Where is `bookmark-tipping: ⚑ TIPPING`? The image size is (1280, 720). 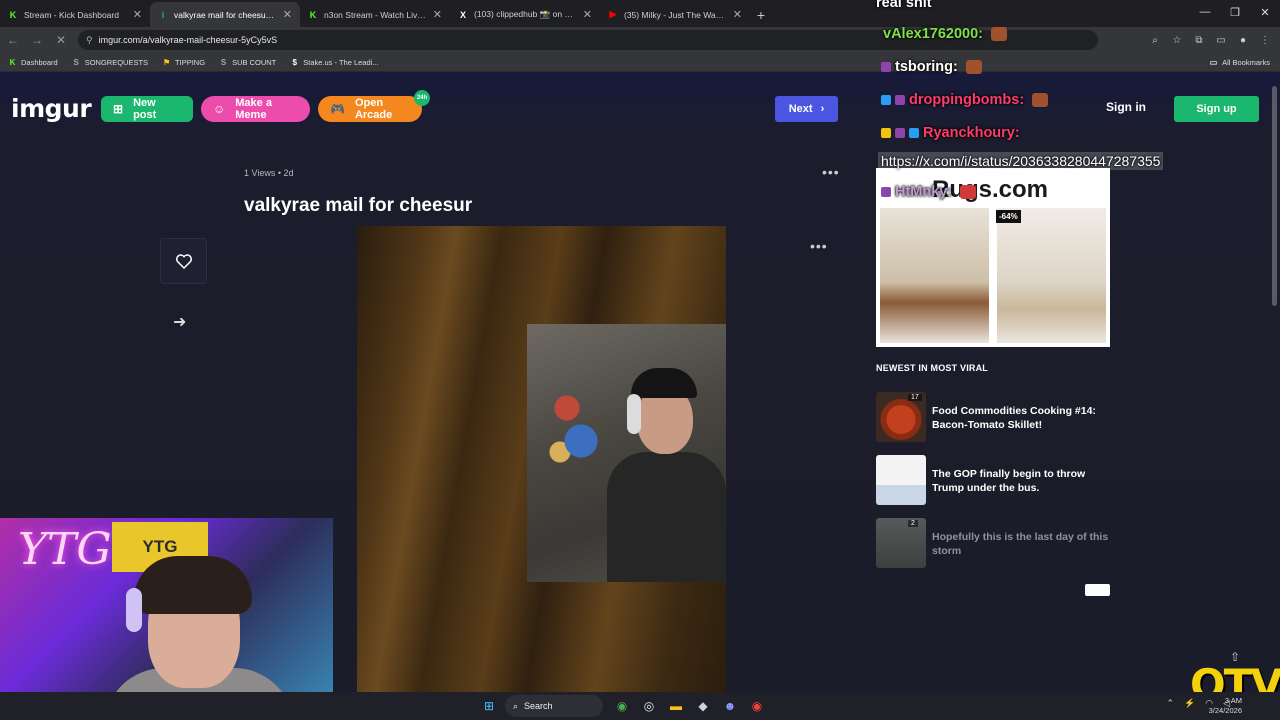
bookmark-tipping: ⚑ TIPPING is located at coordinates (183, 62).